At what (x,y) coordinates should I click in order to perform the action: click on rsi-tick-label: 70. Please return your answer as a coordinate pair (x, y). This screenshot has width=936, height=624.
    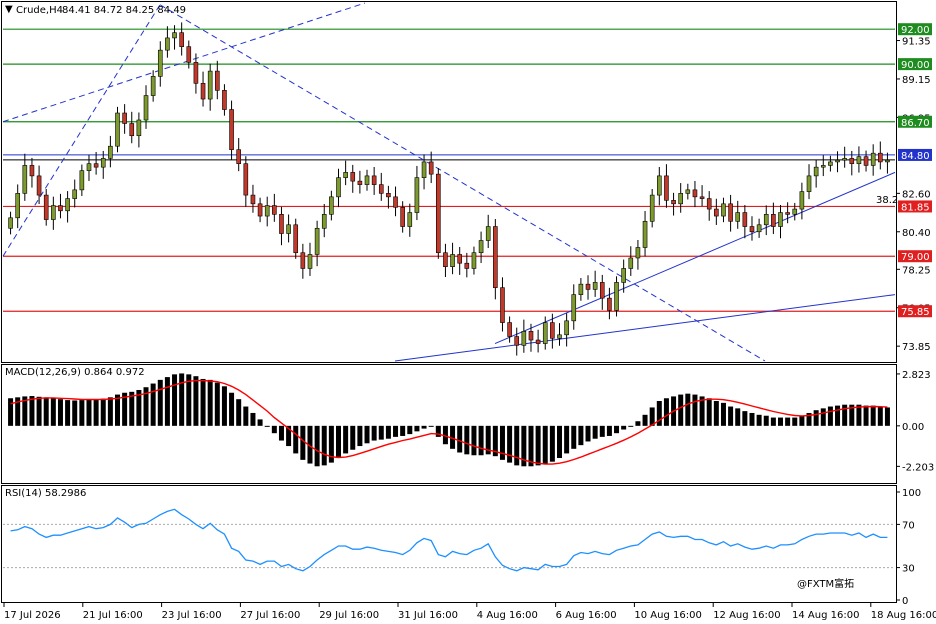
    Looking at the image, I should click on (908, 525).